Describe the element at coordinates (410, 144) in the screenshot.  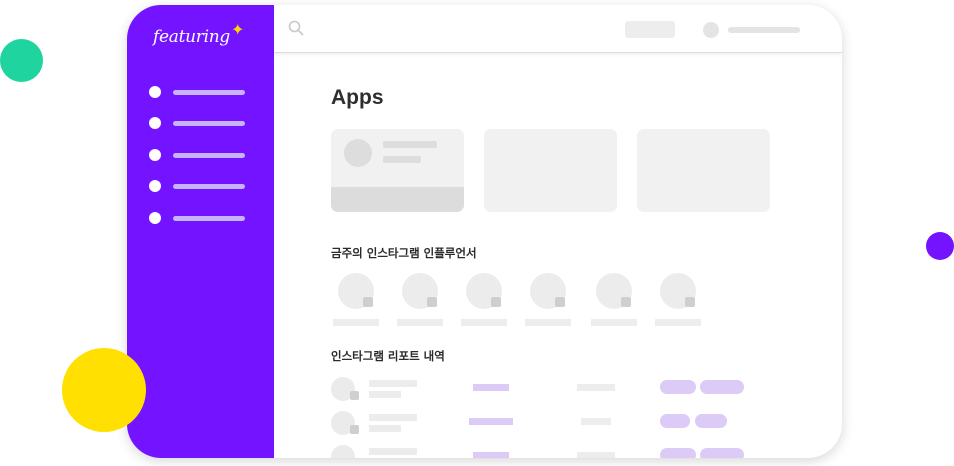
I see `app-card-title-placeholder` at that location.